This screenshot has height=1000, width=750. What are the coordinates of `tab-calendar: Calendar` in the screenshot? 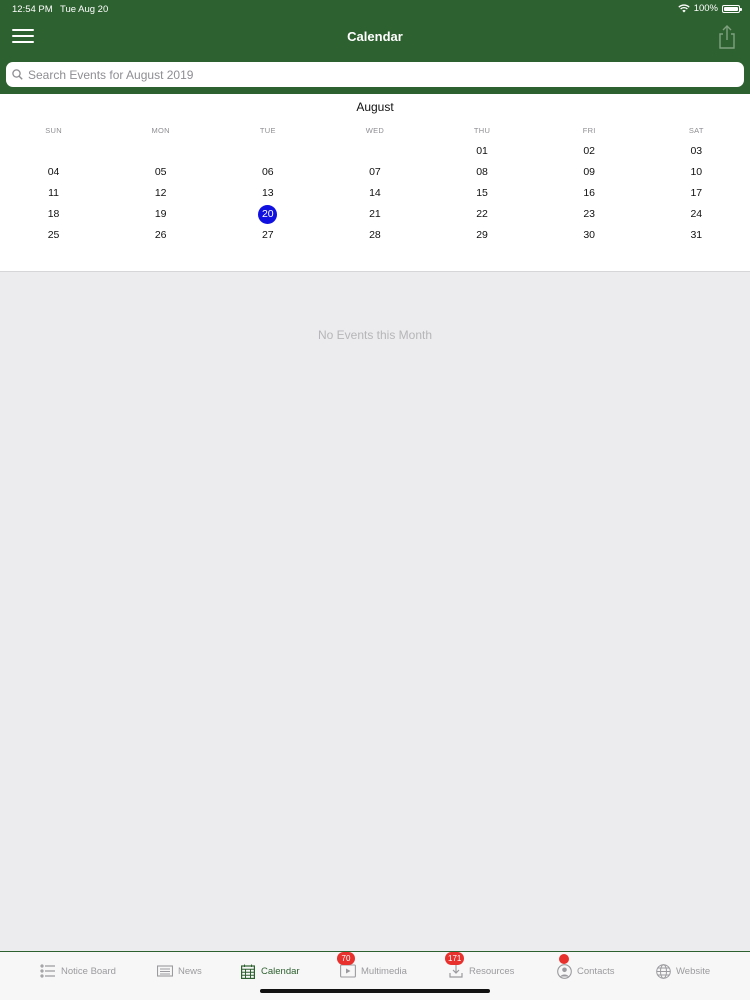 It's located at (270, 971).